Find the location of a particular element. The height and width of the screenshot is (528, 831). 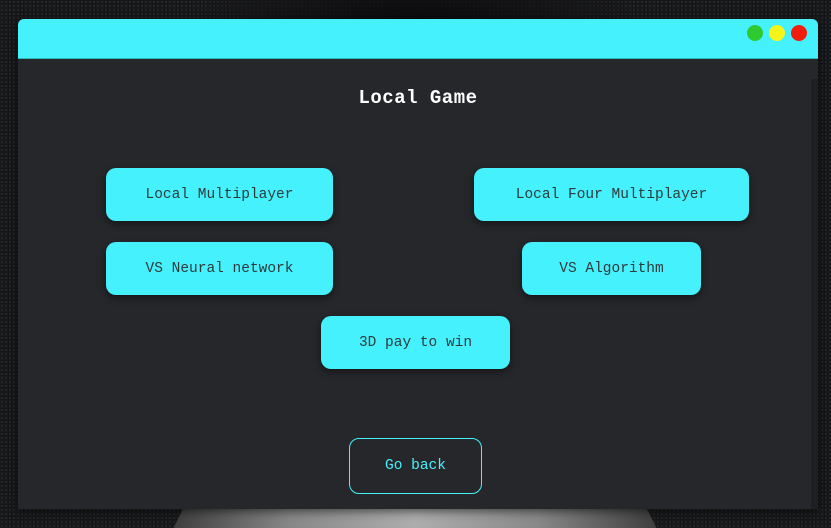

local-four-multiplayer-button: Local Four Multiplayer is located at coordinates (611, 194).